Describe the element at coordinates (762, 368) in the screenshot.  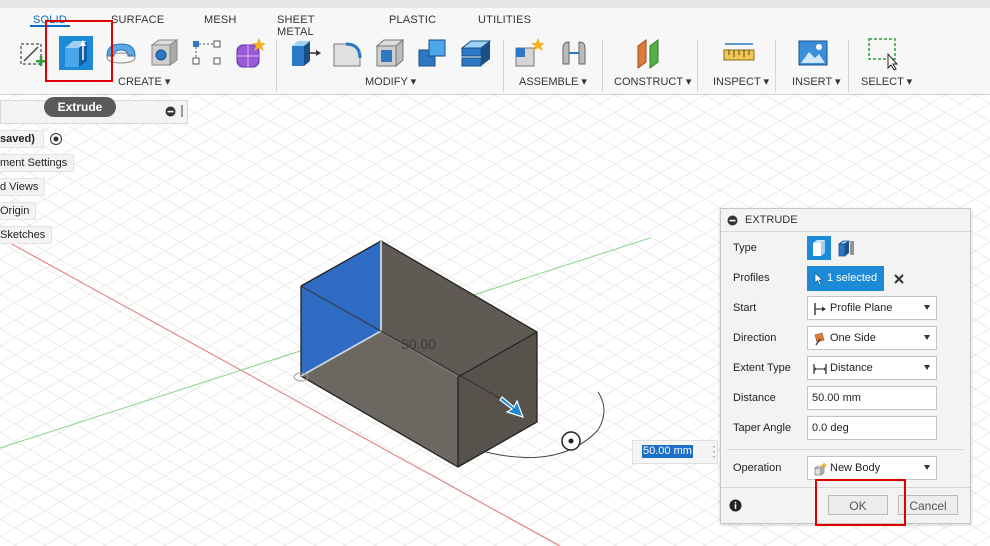
I see `extent-type-label: Extent Type` at that location.